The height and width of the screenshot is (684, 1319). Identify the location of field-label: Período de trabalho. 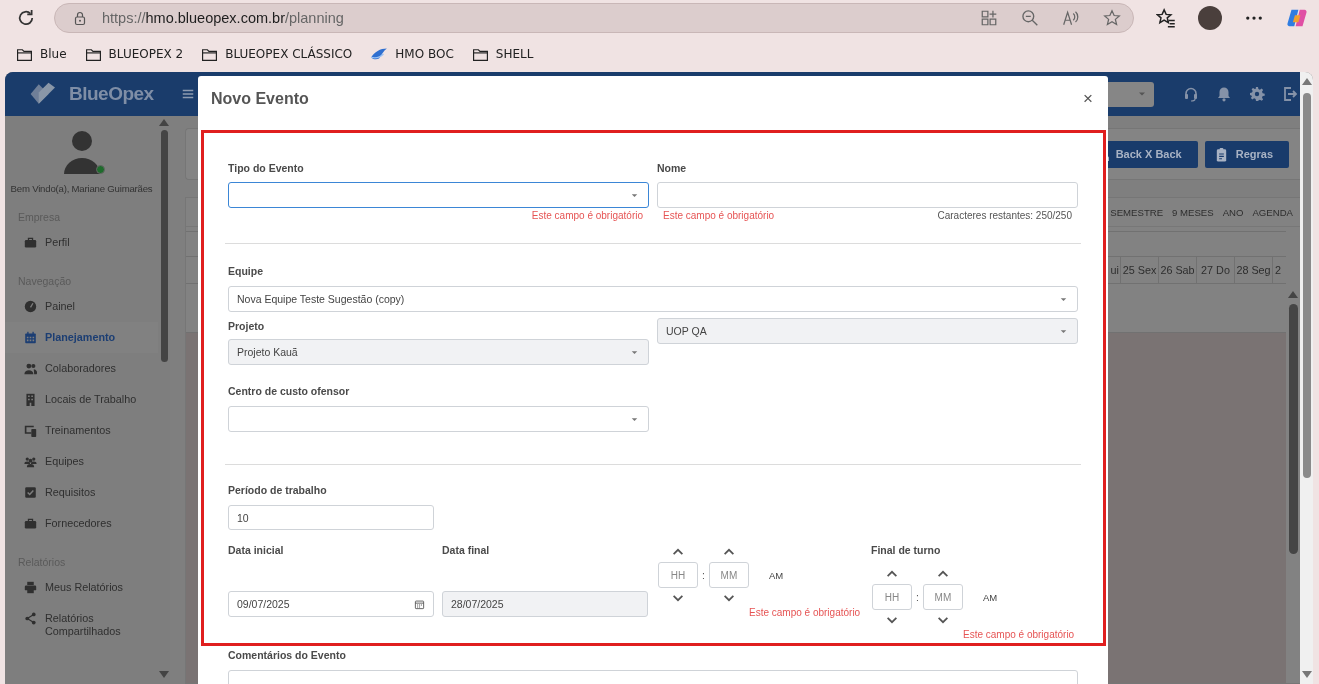
(278, 490).